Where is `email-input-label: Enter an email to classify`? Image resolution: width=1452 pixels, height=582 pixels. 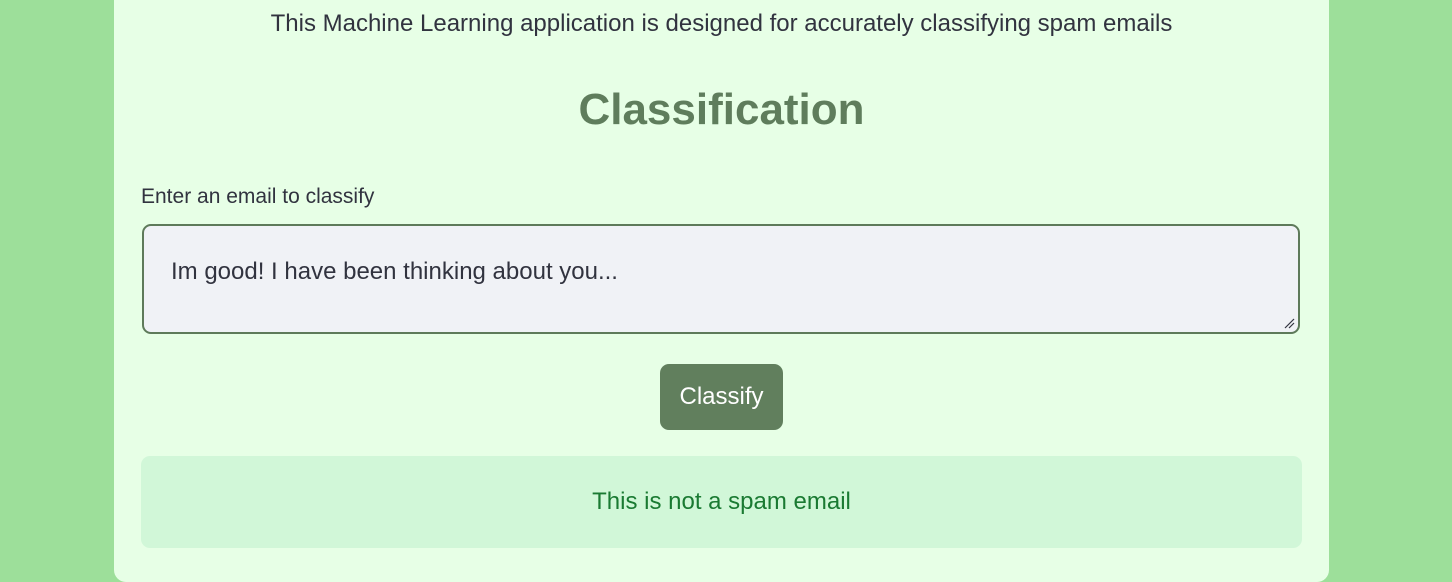 email-input-label: Enter an email to classify is located at coordinates (258, 196).